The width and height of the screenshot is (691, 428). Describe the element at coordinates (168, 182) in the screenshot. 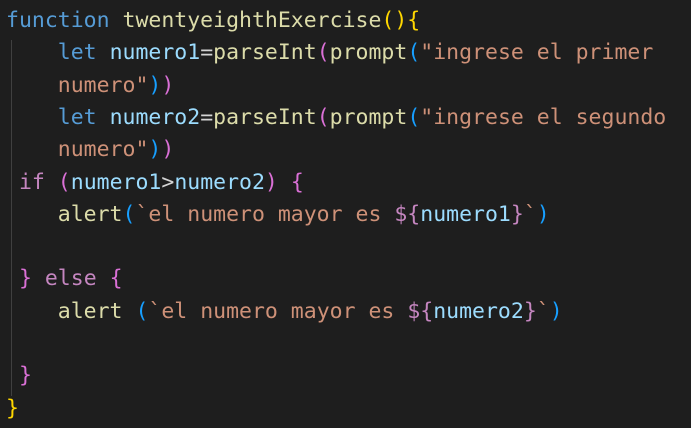

I see `code-token: >` at that location.